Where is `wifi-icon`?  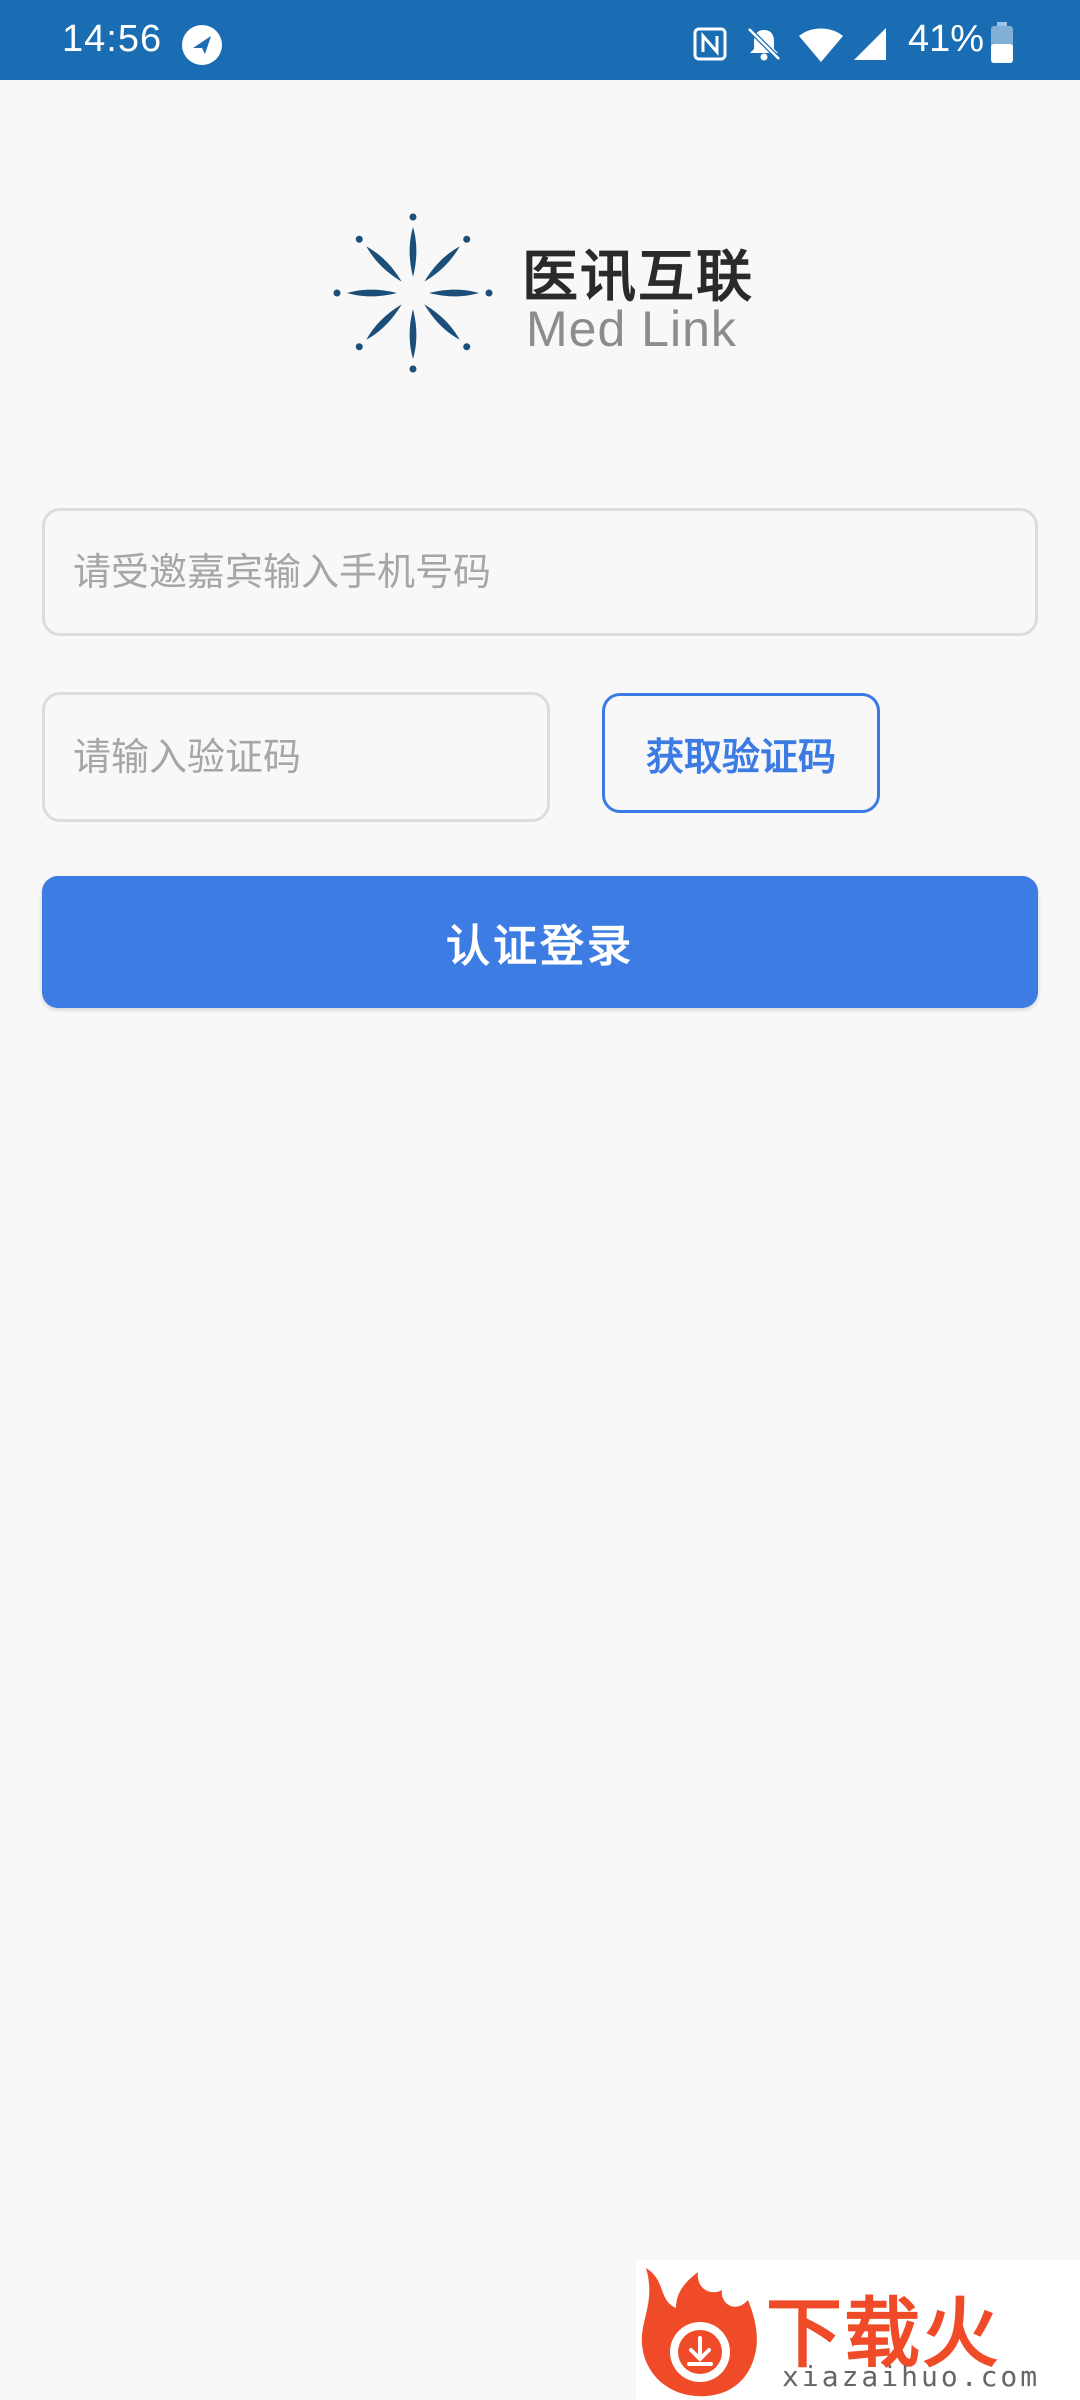 wifi-icon is located at coordinates (821, 45).